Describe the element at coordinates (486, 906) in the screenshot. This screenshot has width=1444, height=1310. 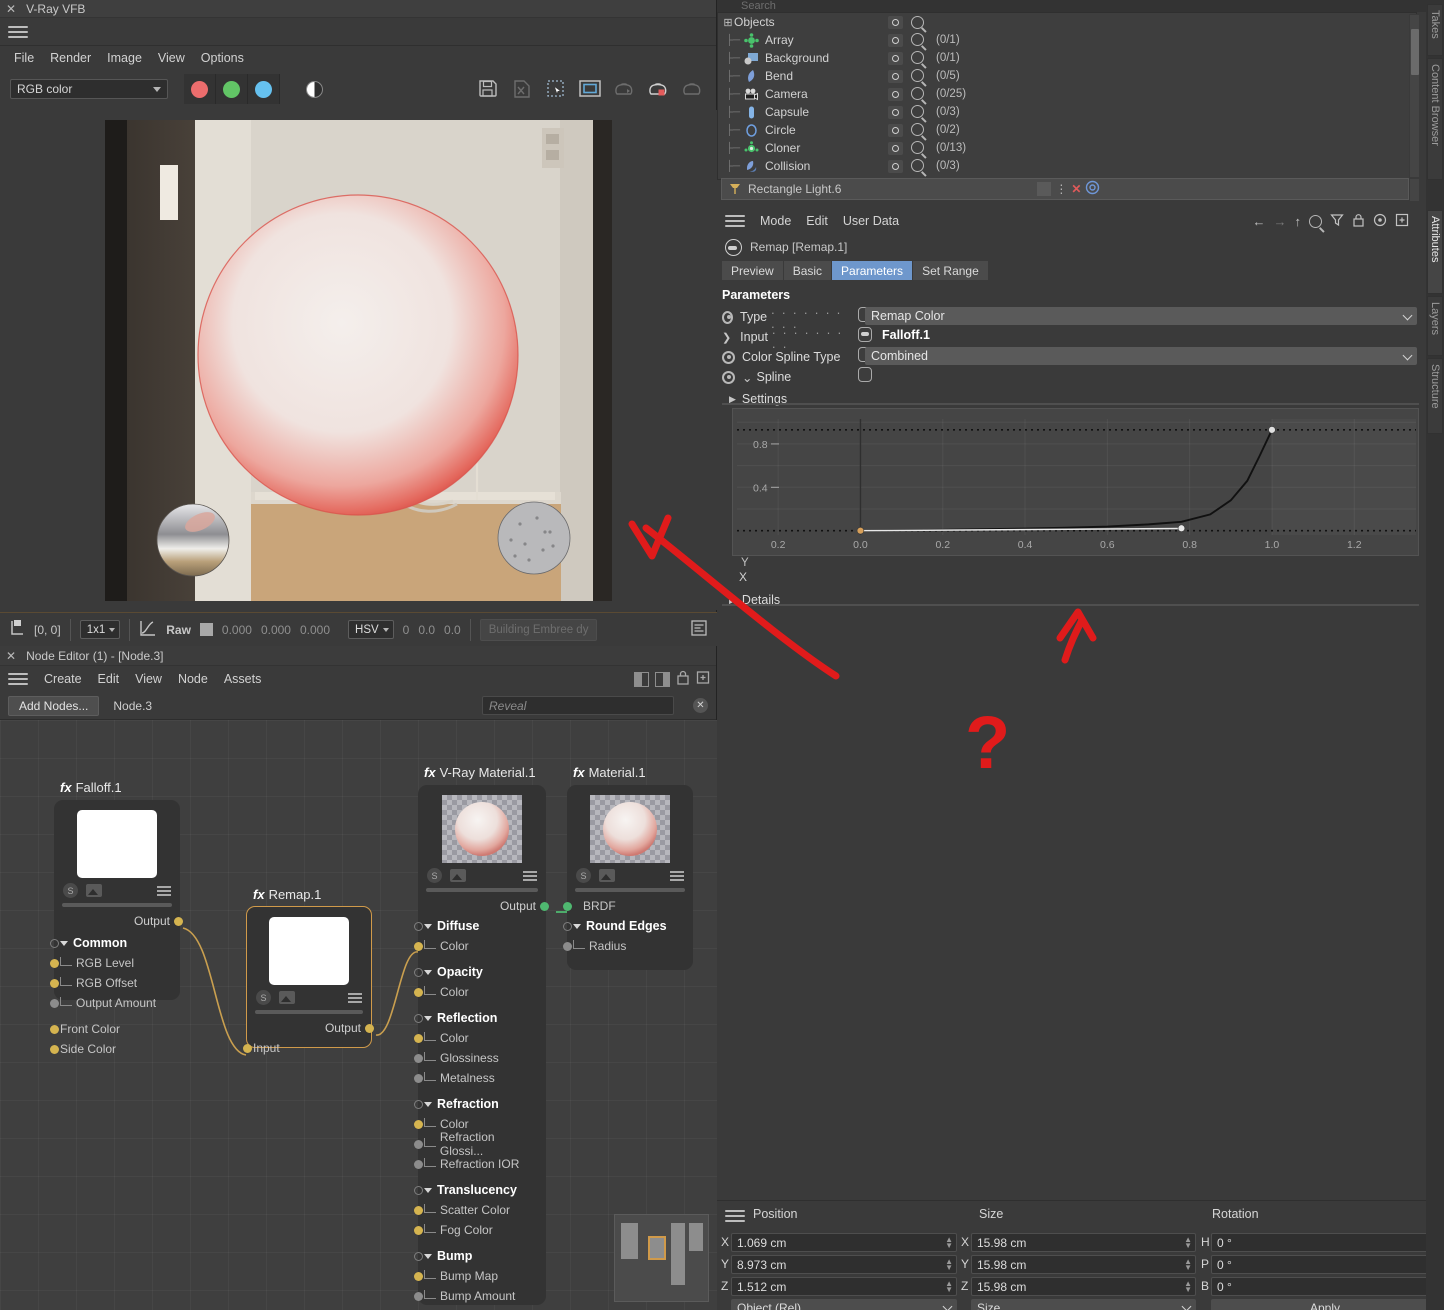
I see `port-vray-output: Output` at that location.